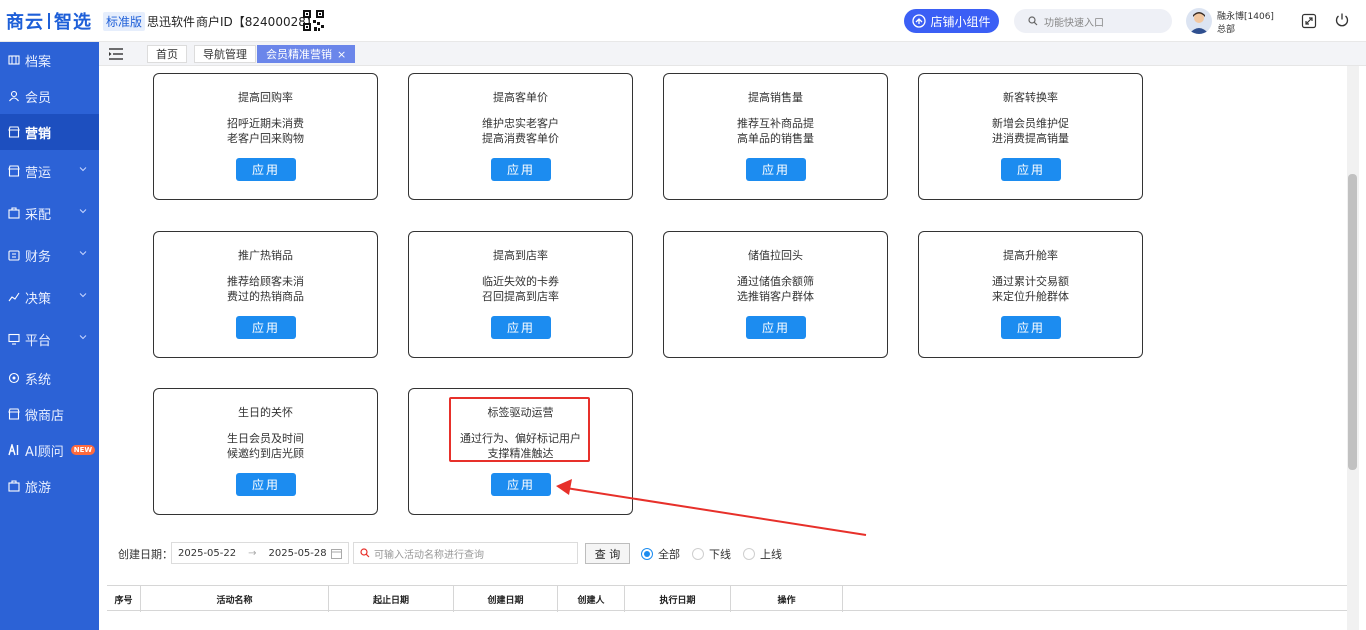  Describe the element at coordinates (265, 438) in the screenshot. I see `card-desc-line: 生日会员及时间` at that location.